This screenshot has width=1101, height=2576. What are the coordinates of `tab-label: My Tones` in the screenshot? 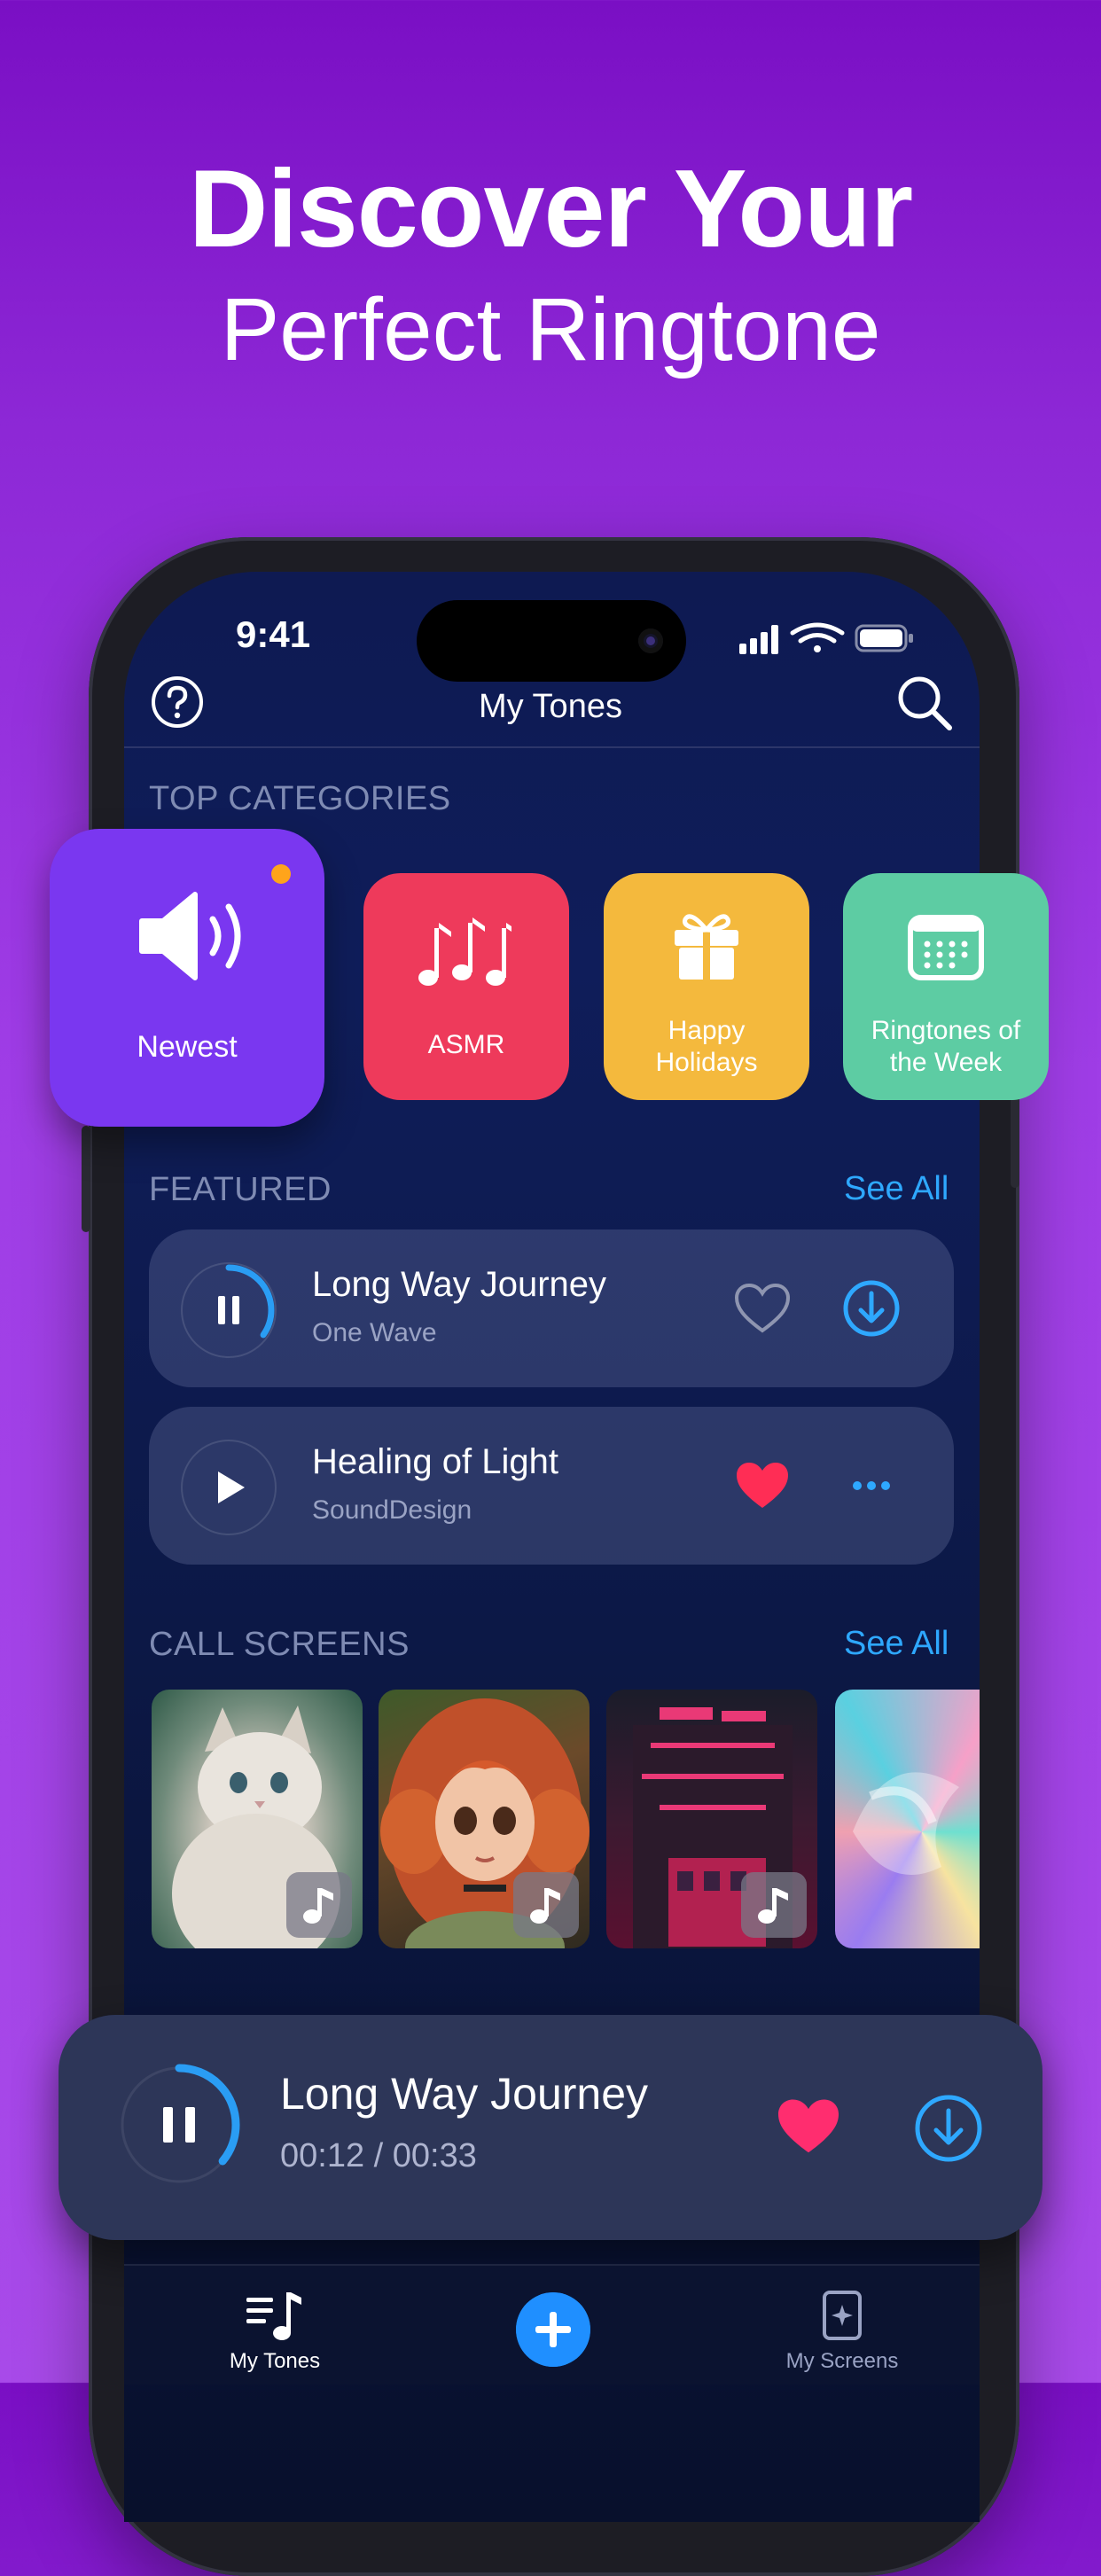 It's located at (275, 2361).